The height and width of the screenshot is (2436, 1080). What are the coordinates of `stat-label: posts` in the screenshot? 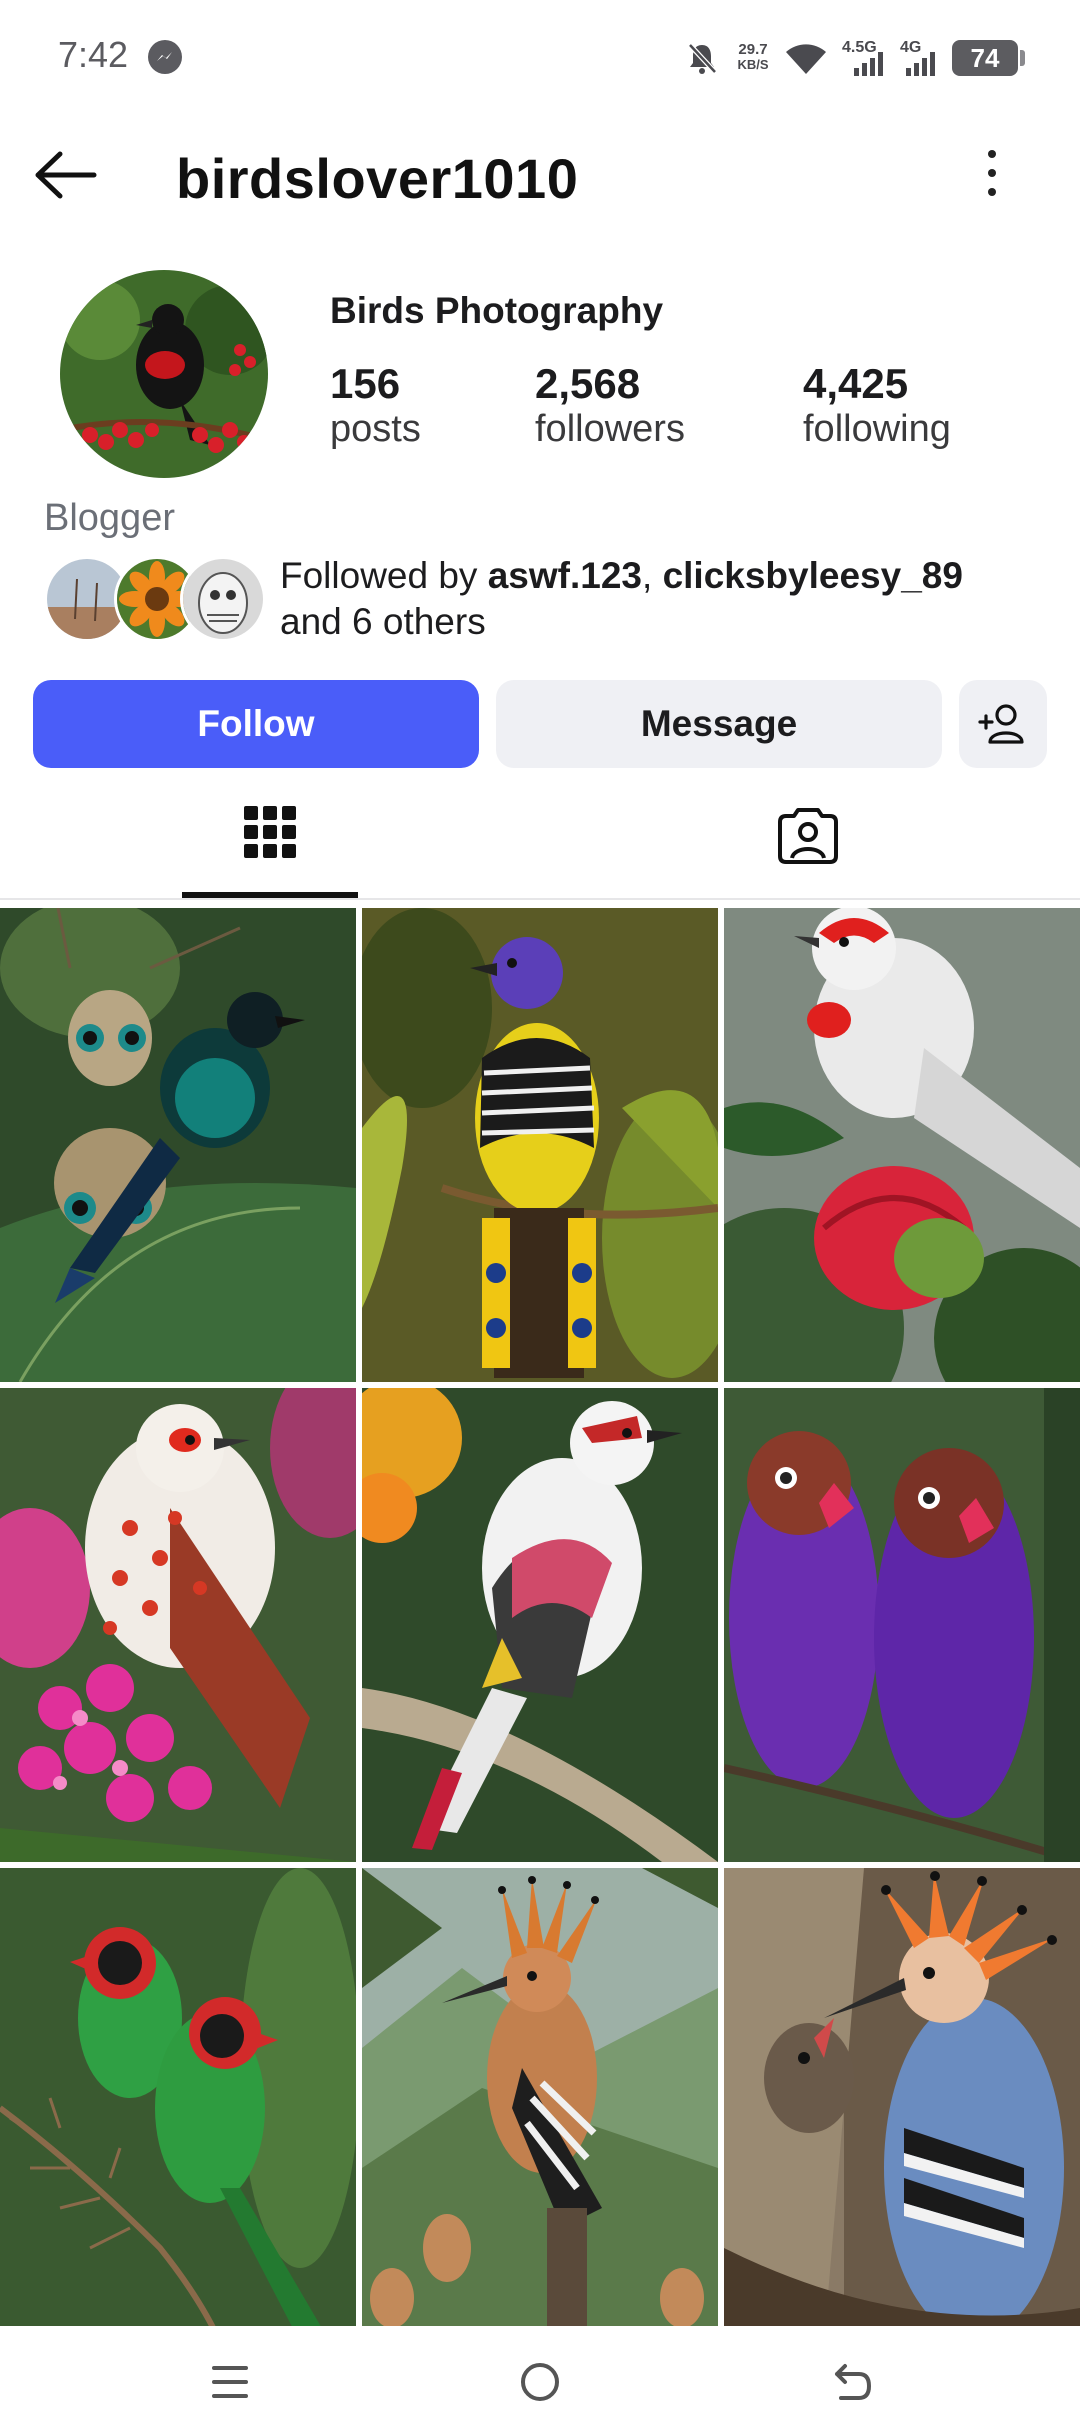 It's located at (375, 429).